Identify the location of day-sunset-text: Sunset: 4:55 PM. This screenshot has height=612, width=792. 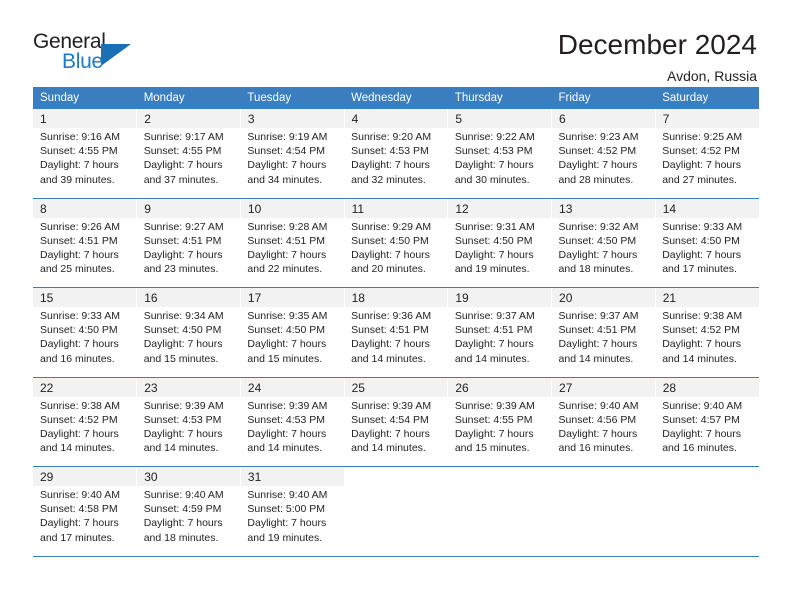
(79, 151).